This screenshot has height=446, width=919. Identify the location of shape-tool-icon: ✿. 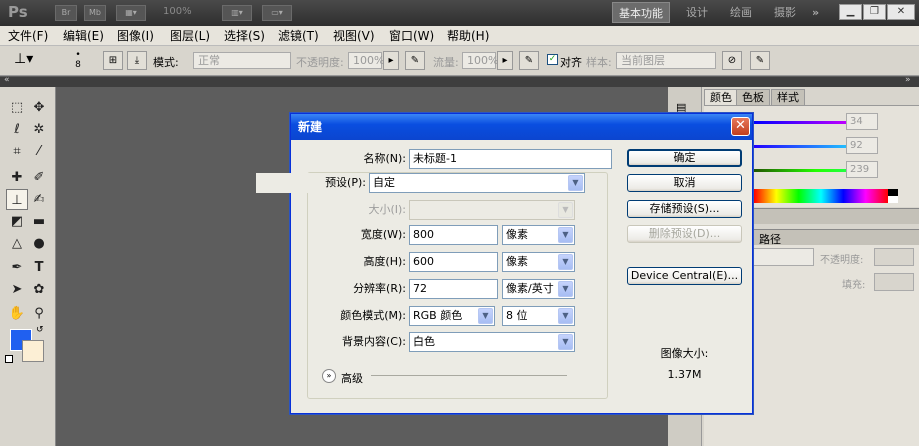
(39, 289).